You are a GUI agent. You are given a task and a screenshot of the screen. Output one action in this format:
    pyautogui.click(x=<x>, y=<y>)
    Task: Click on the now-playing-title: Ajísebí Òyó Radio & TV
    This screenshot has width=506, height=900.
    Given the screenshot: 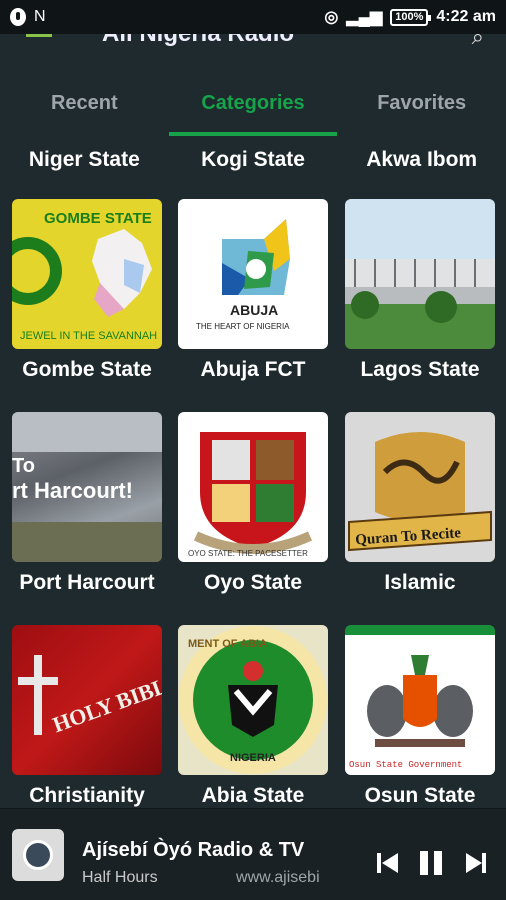 What is the action you would take?
    pyautogui.click(x=193, y=850)
    